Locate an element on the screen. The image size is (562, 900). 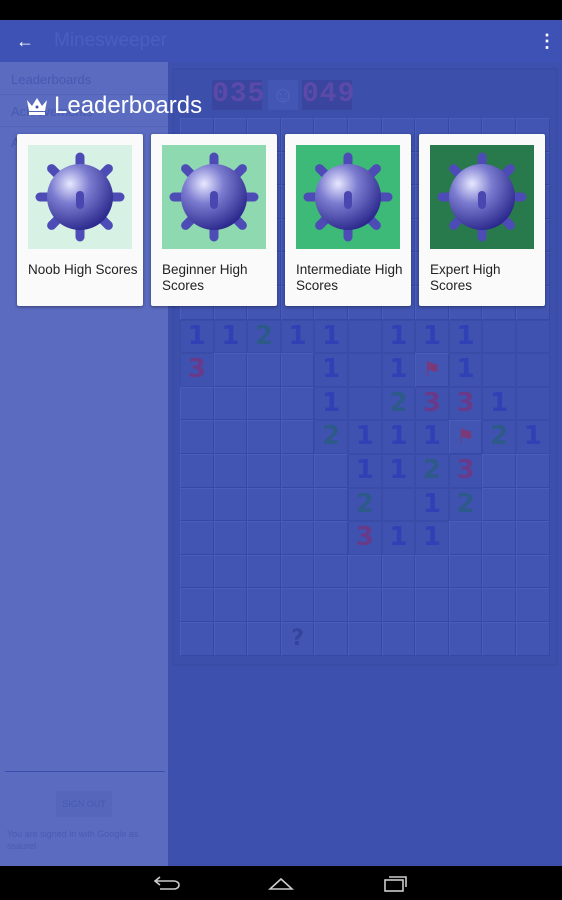
home-icon is located at coordinates (281, 883).